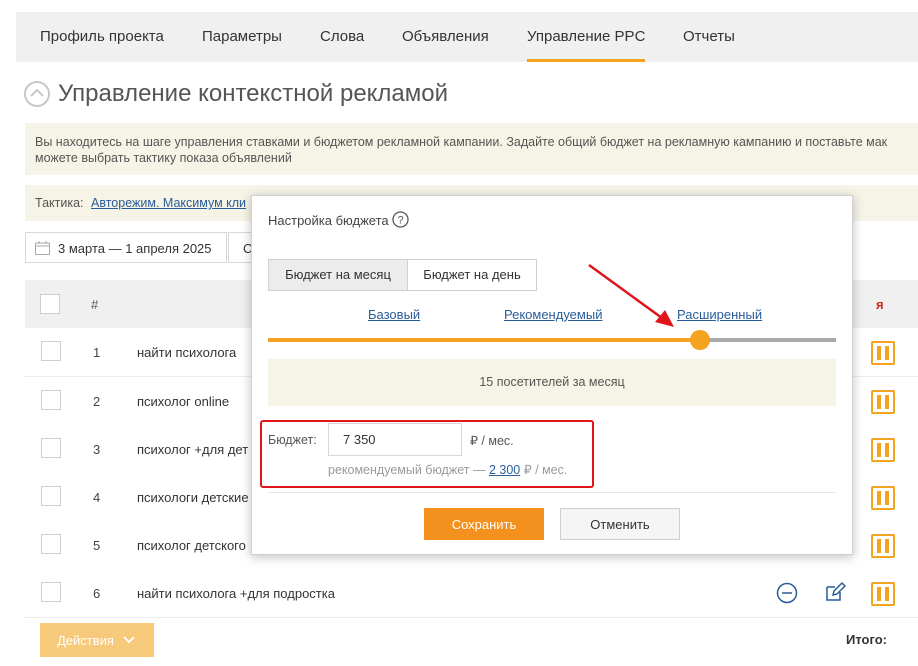  Describe the element at coordinates (445, 37) in the screenshot. I see `tab-ads: Объявления` at that location.